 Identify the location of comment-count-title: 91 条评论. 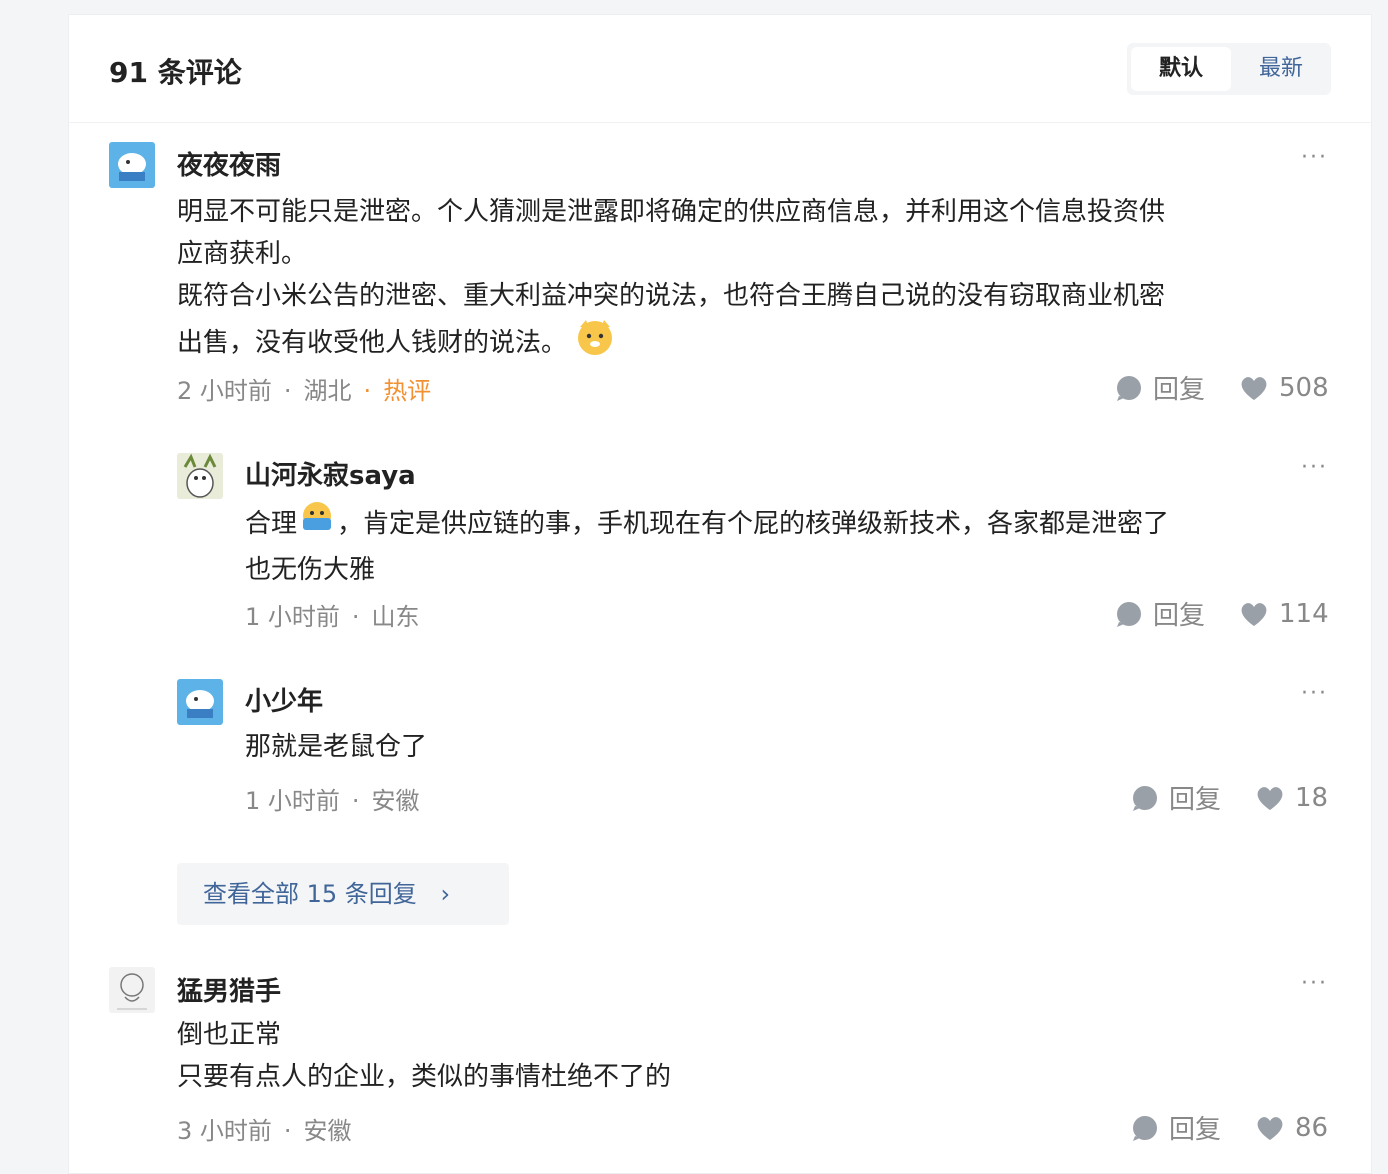
(175, 72).